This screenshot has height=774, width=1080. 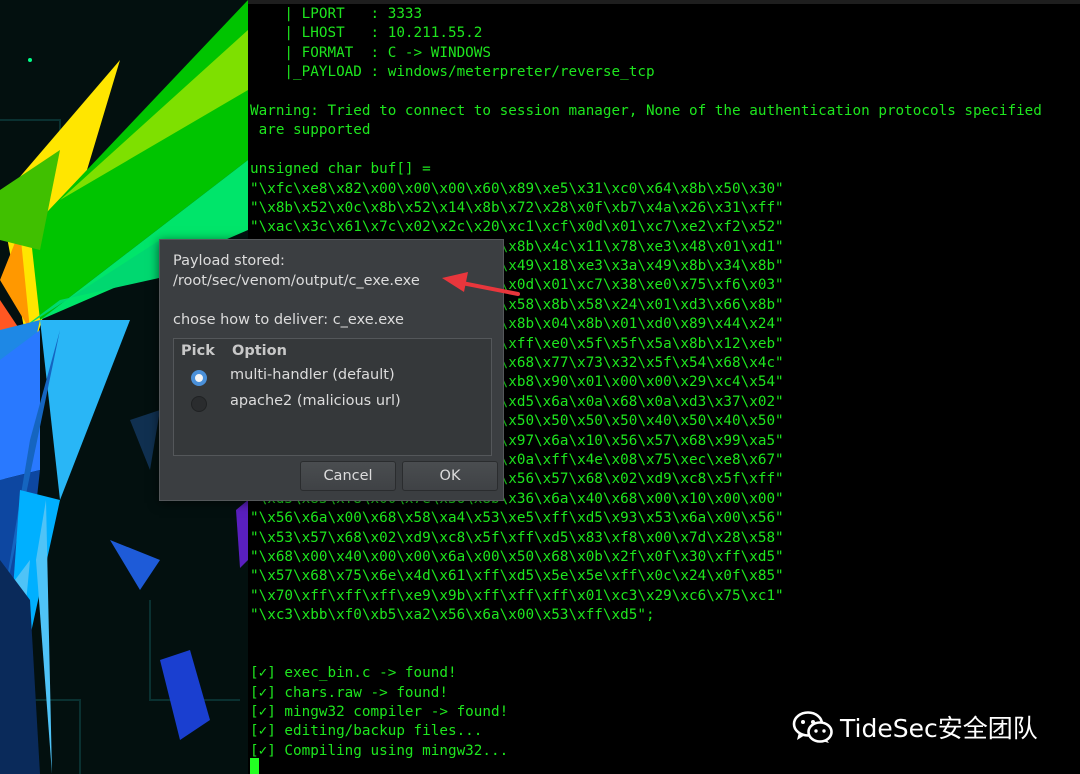 I want to click on cancel-button: Cancel, so click(x=348, y=476).